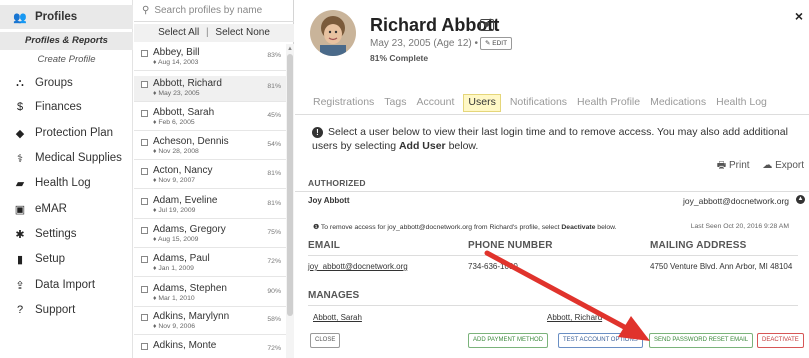 The height and width of the screenshot is (358, 809). I want to click on profile-completion: 81%, so click(274, 86).